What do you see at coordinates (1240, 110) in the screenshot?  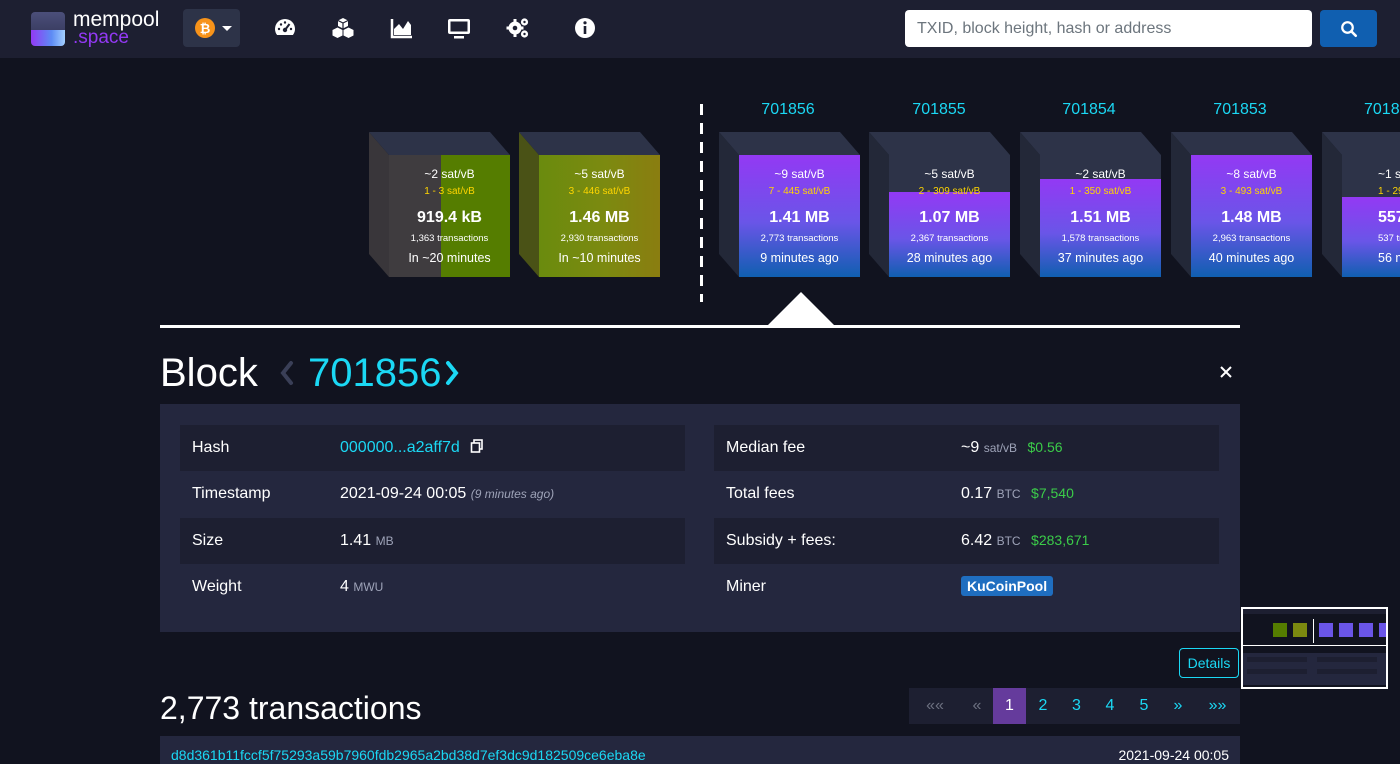 I see `block-height-link: 701853` at bounding box center [1240, 110].